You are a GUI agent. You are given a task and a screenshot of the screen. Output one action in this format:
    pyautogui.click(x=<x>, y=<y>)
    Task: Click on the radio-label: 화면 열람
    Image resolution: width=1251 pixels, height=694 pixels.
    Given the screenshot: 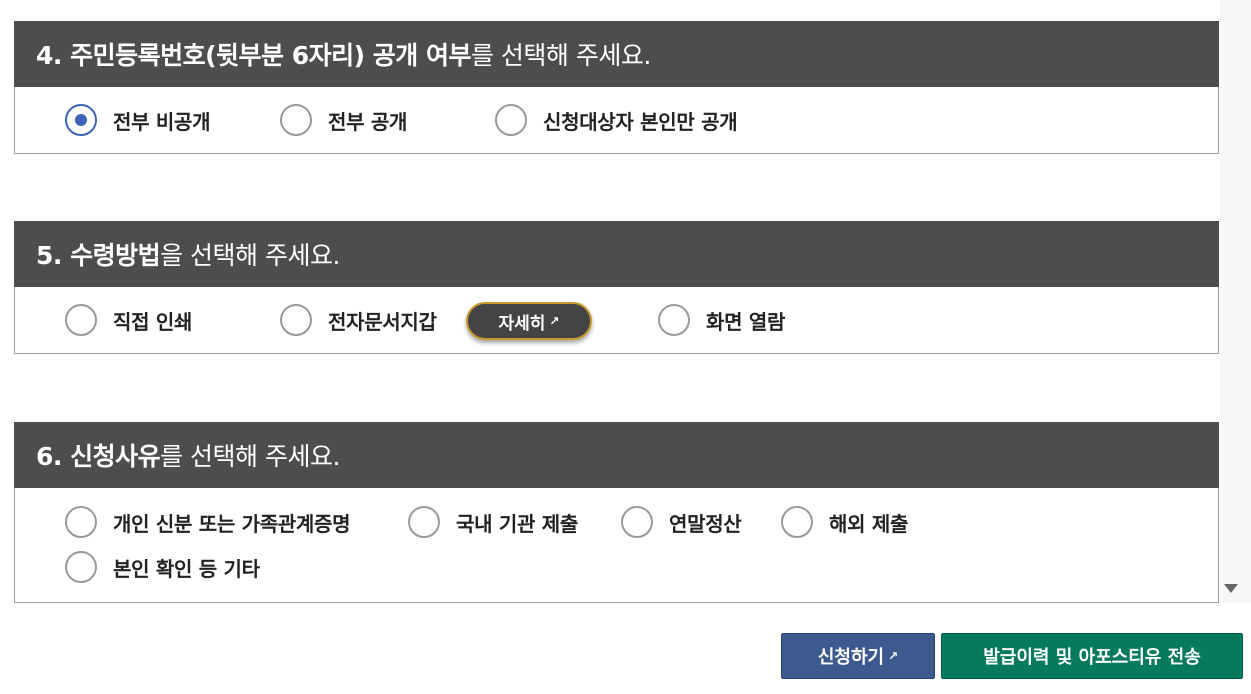 What is the action you would take?
    pyautogui.click(x=746, y=321)
    